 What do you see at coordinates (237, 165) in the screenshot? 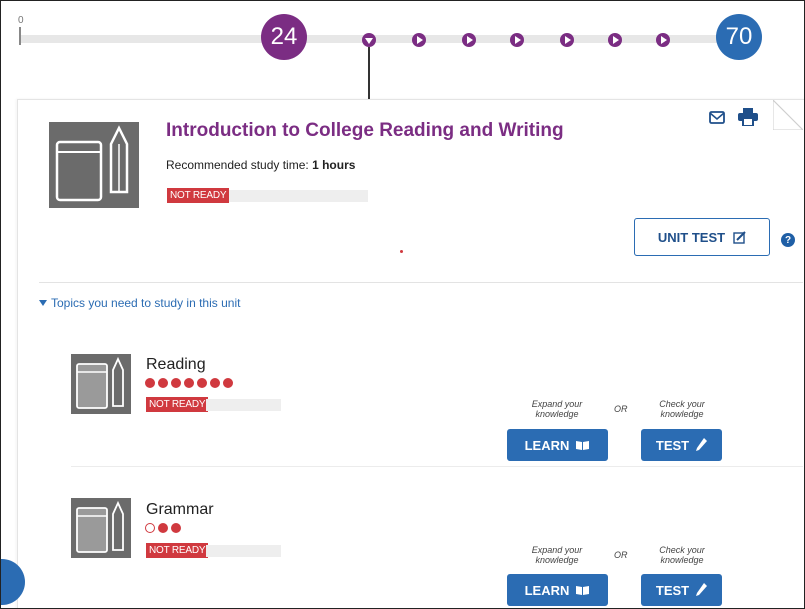
I see `study-time-label: Recommended study time:` at bounding box center [237, 165].